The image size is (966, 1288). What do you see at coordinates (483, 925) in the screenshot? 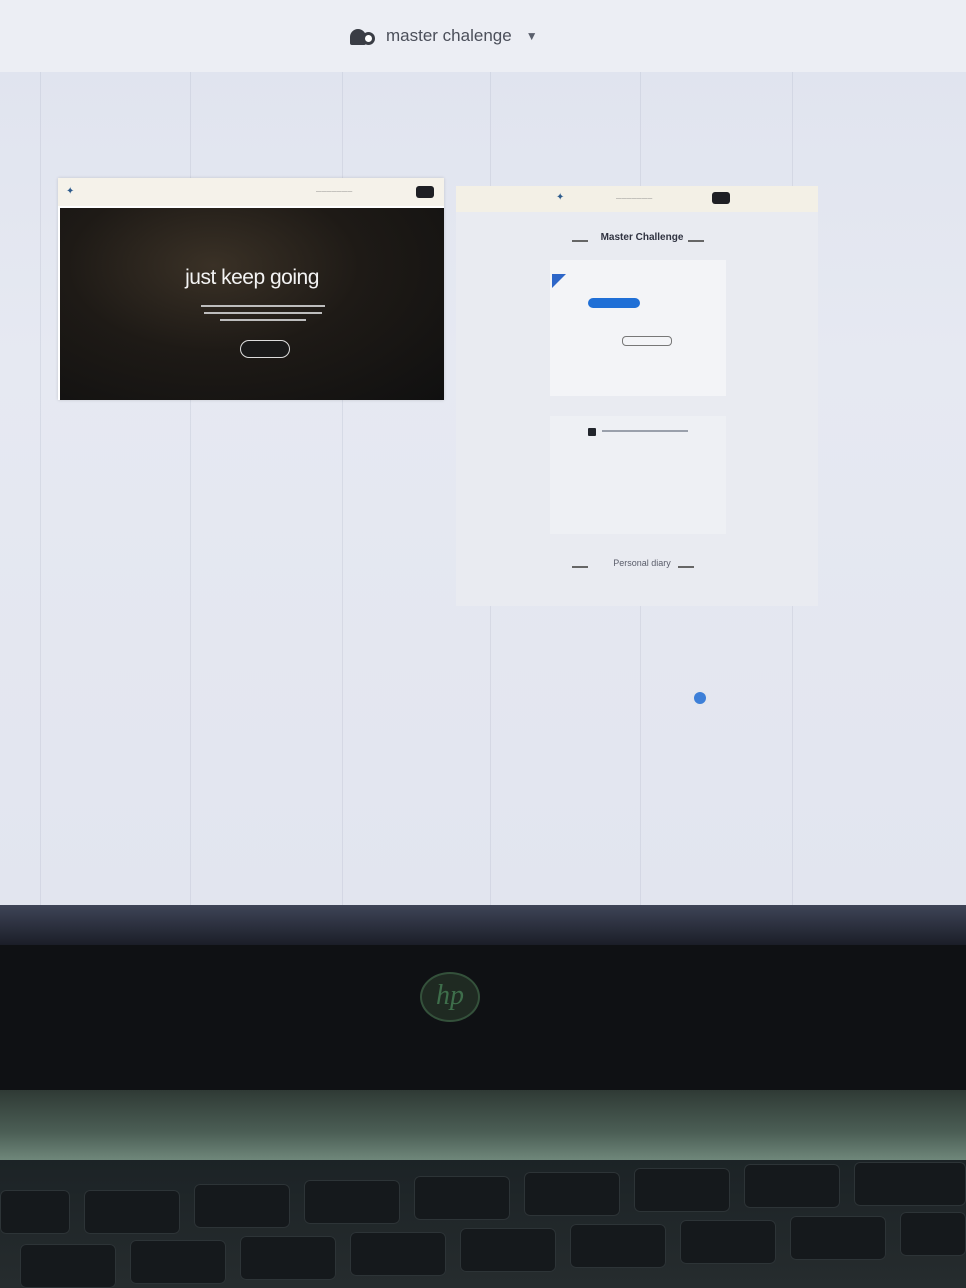
I see `screen-bezel-edge` at bounding box center [483, 925].